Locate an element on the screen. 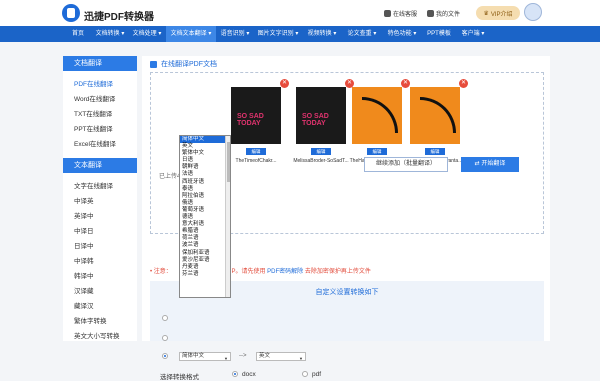 Image resolution: width=600 pixels, height=381 pixels. upload-status: 已上传4 is located at coordinates (170, 177).